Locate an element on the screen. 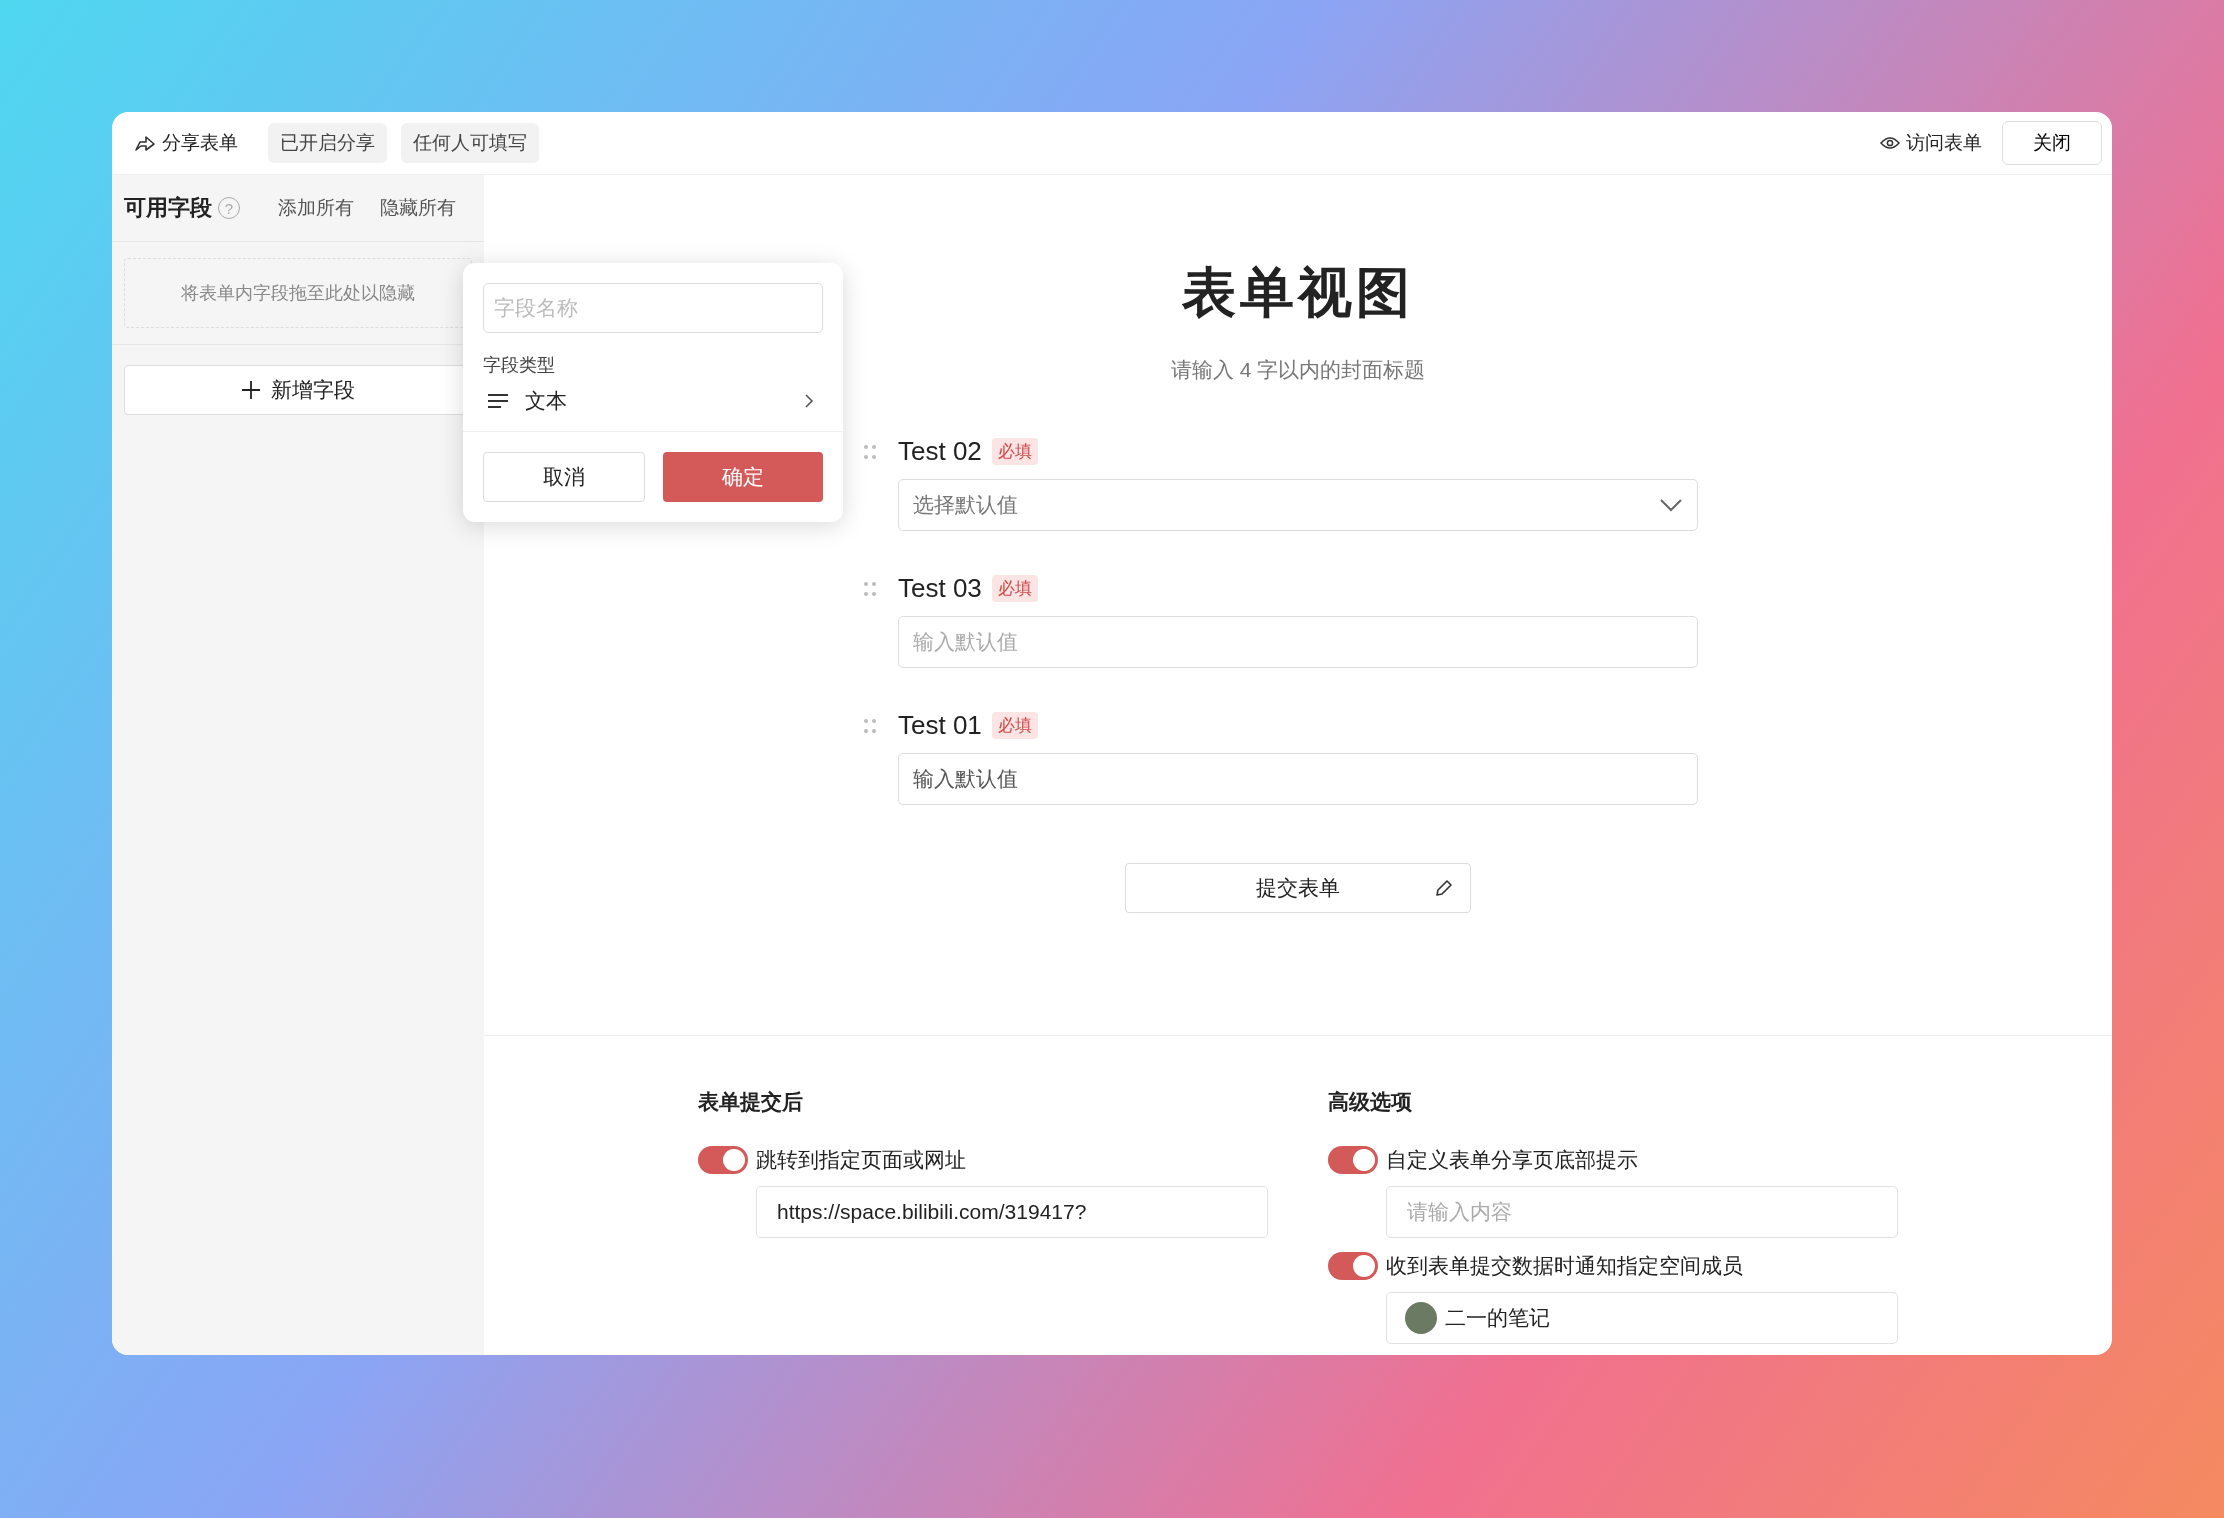 This screenshot has height=1518, width=2224. form-subtitle: 请输入 4 字以内的封面标题 is located at coordinates (1298, 370).